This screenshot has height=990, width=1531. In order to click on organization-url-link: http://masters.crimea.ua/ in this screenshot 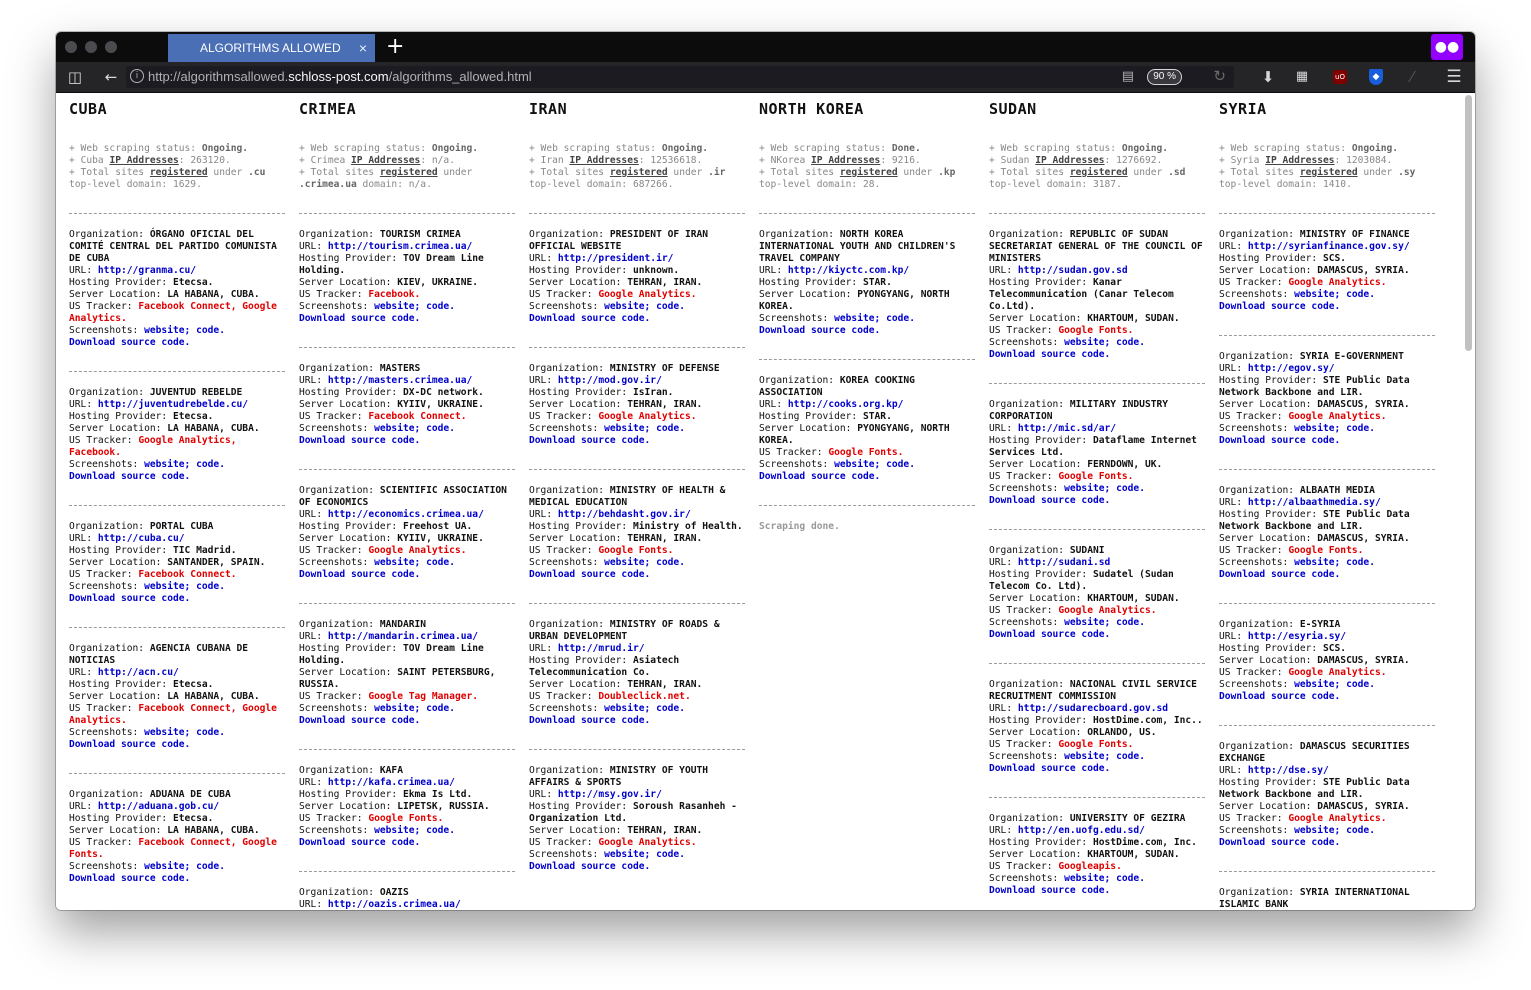, I will do `click(400, 380)`.